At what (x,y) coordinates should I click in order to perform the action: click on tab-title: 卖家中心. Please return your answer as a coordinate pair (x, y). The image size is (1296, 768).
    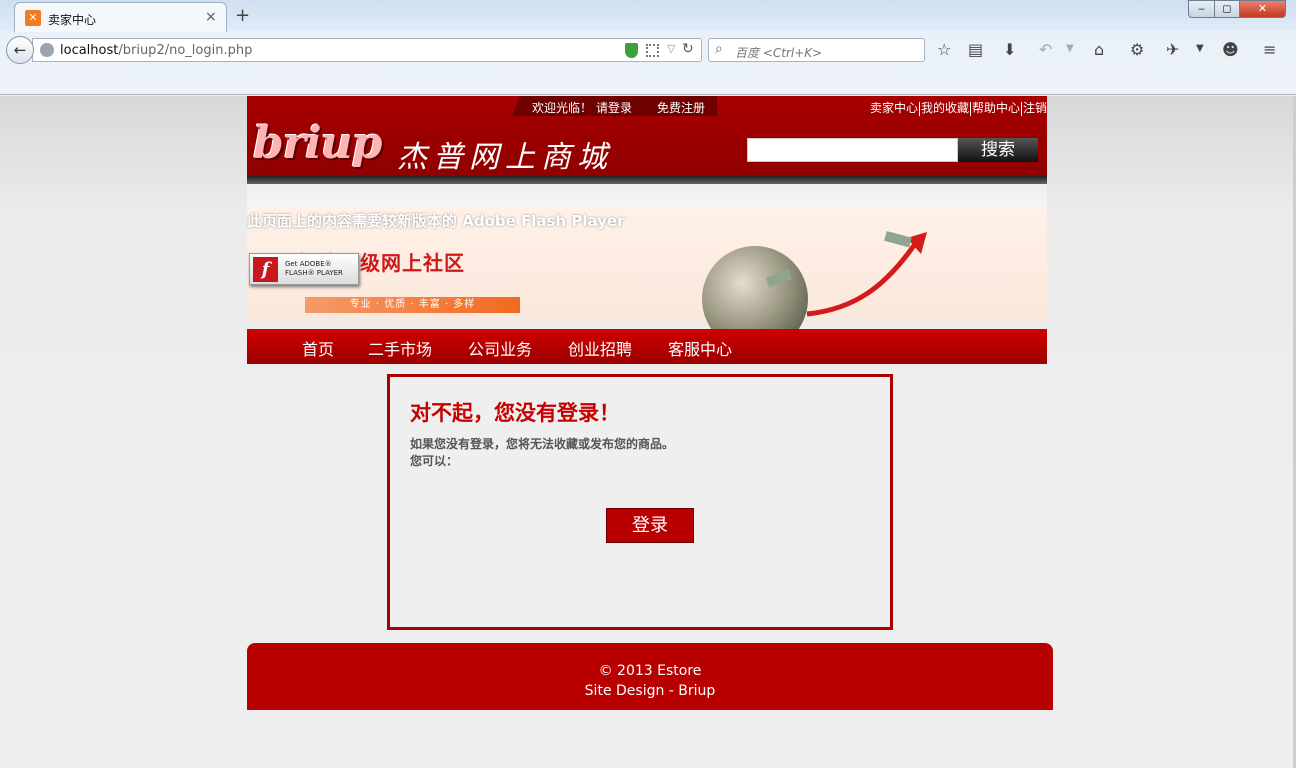
    Looking at the image, I should click on (72, 20).